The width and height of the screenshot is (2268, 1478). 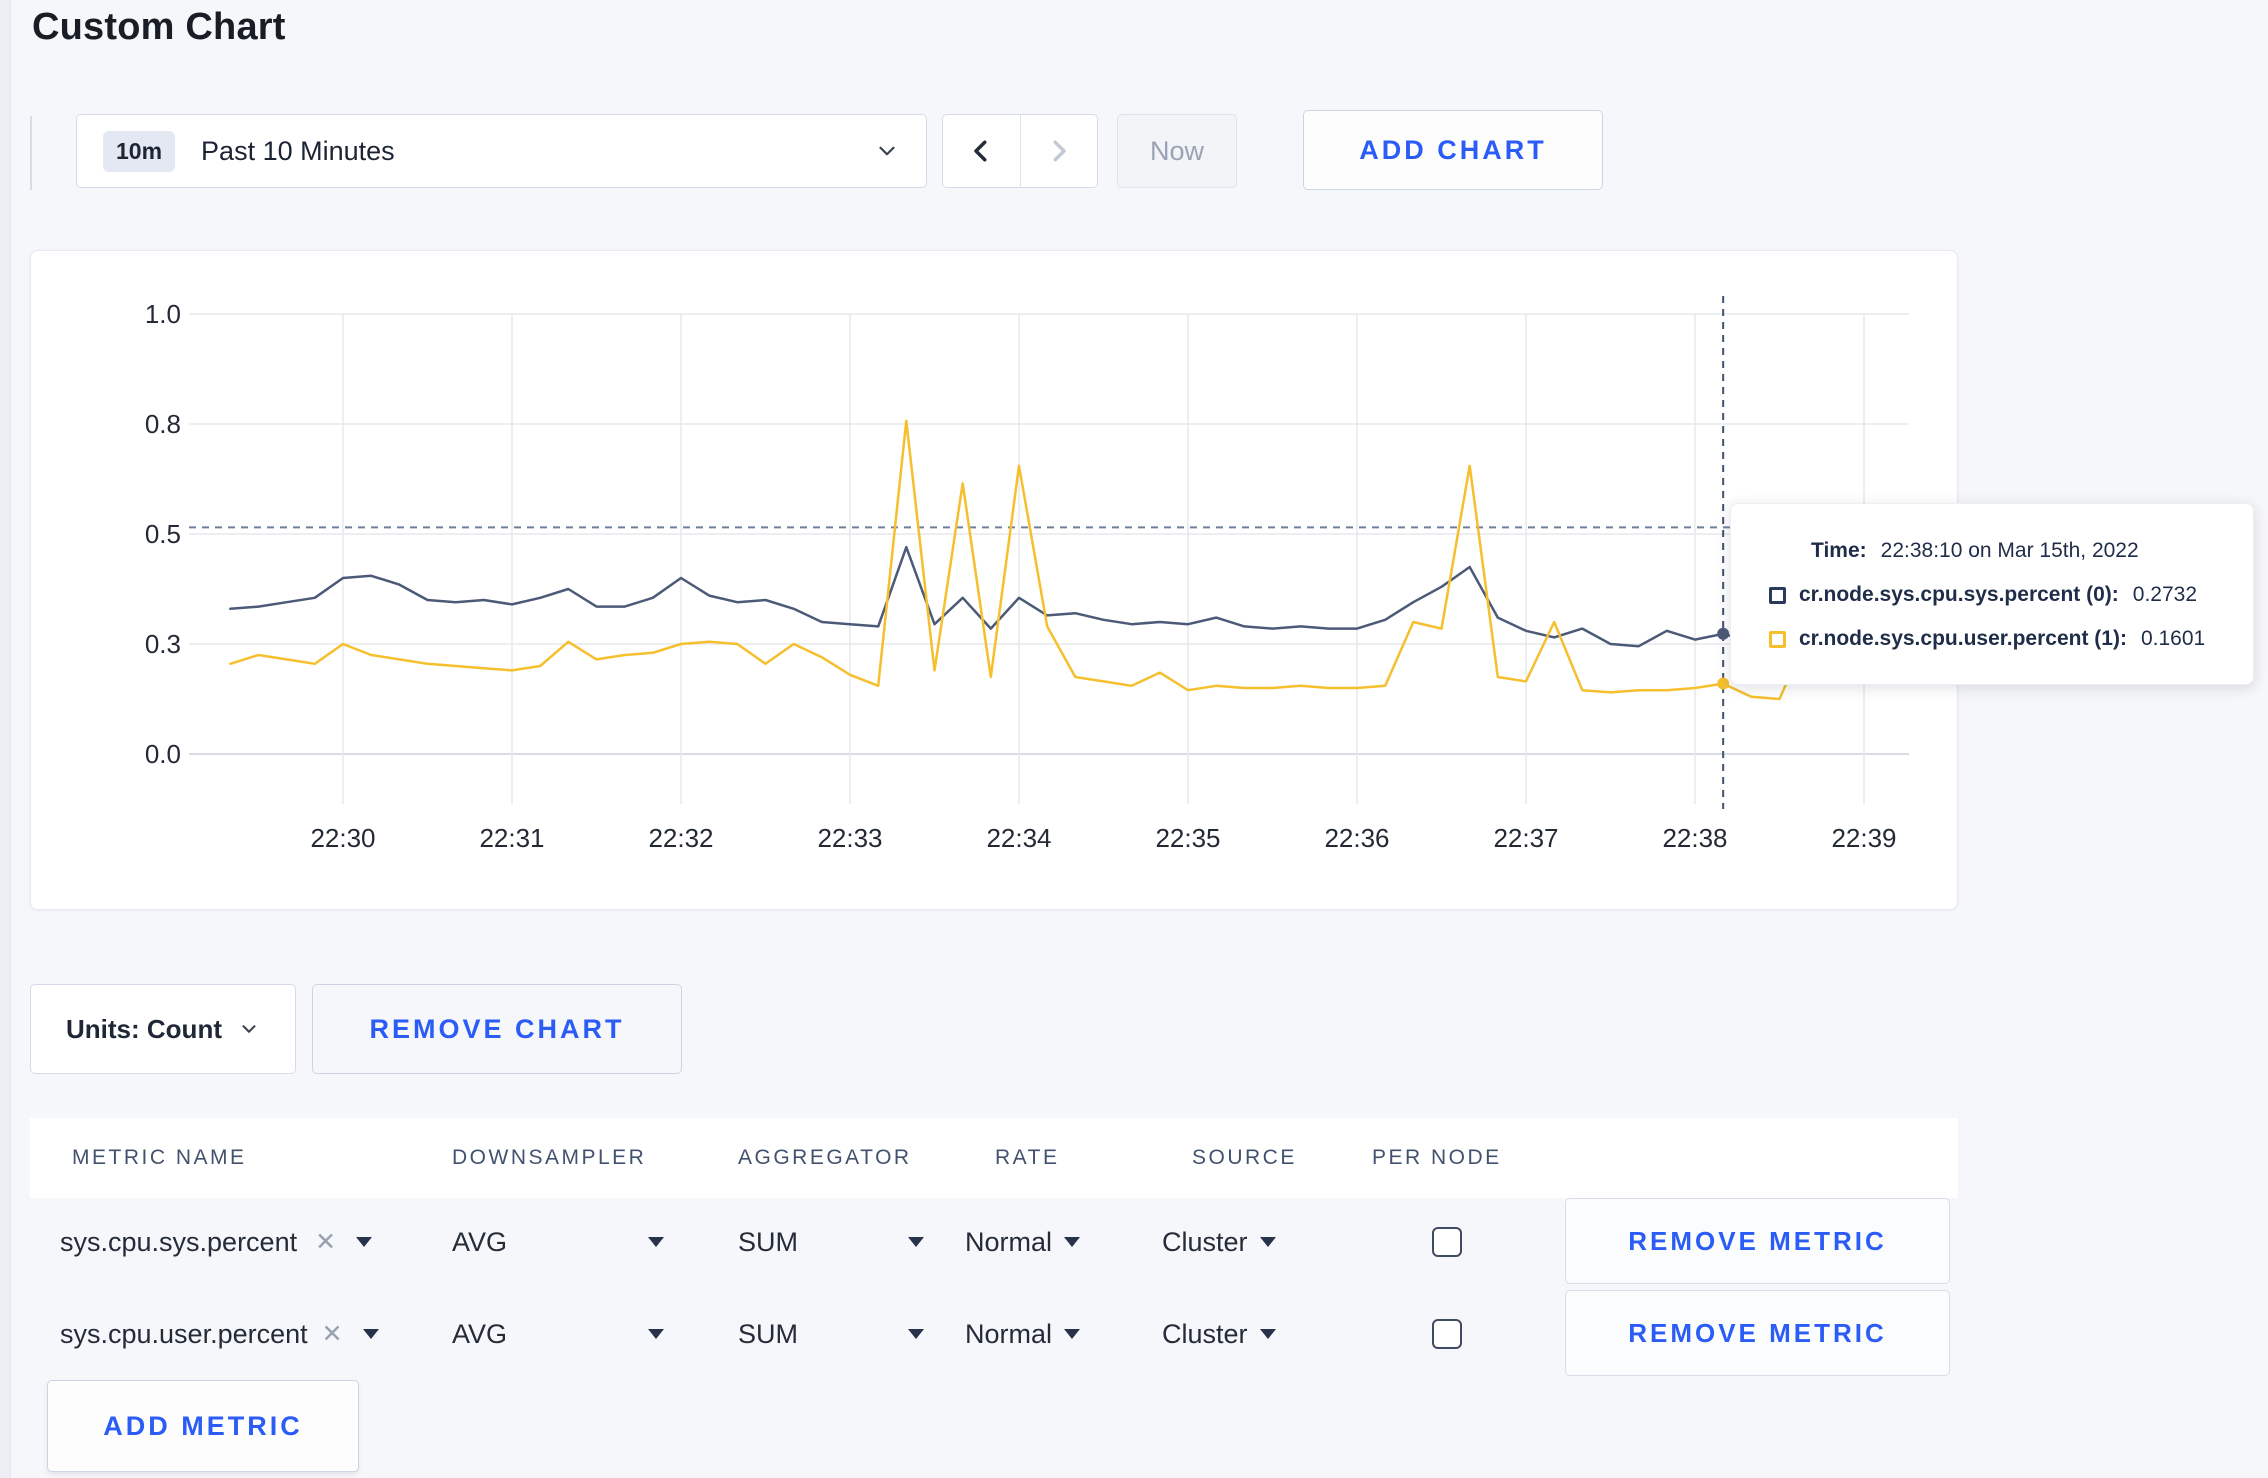 What do you see at coordinates (680, 838) in the screenshot?
I see `svg-text: 22:32` at bounding box center [680, 838].